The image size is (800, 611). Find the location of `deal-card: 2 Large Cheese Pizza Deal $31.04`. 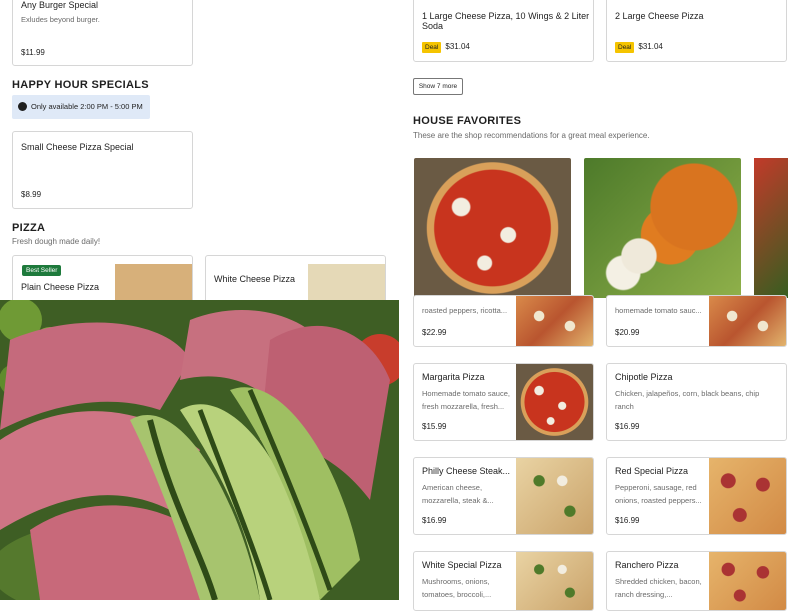

deal-card: 2 Large Cheese Pizza Deal $31.04 is located at coordinates (696, 31).